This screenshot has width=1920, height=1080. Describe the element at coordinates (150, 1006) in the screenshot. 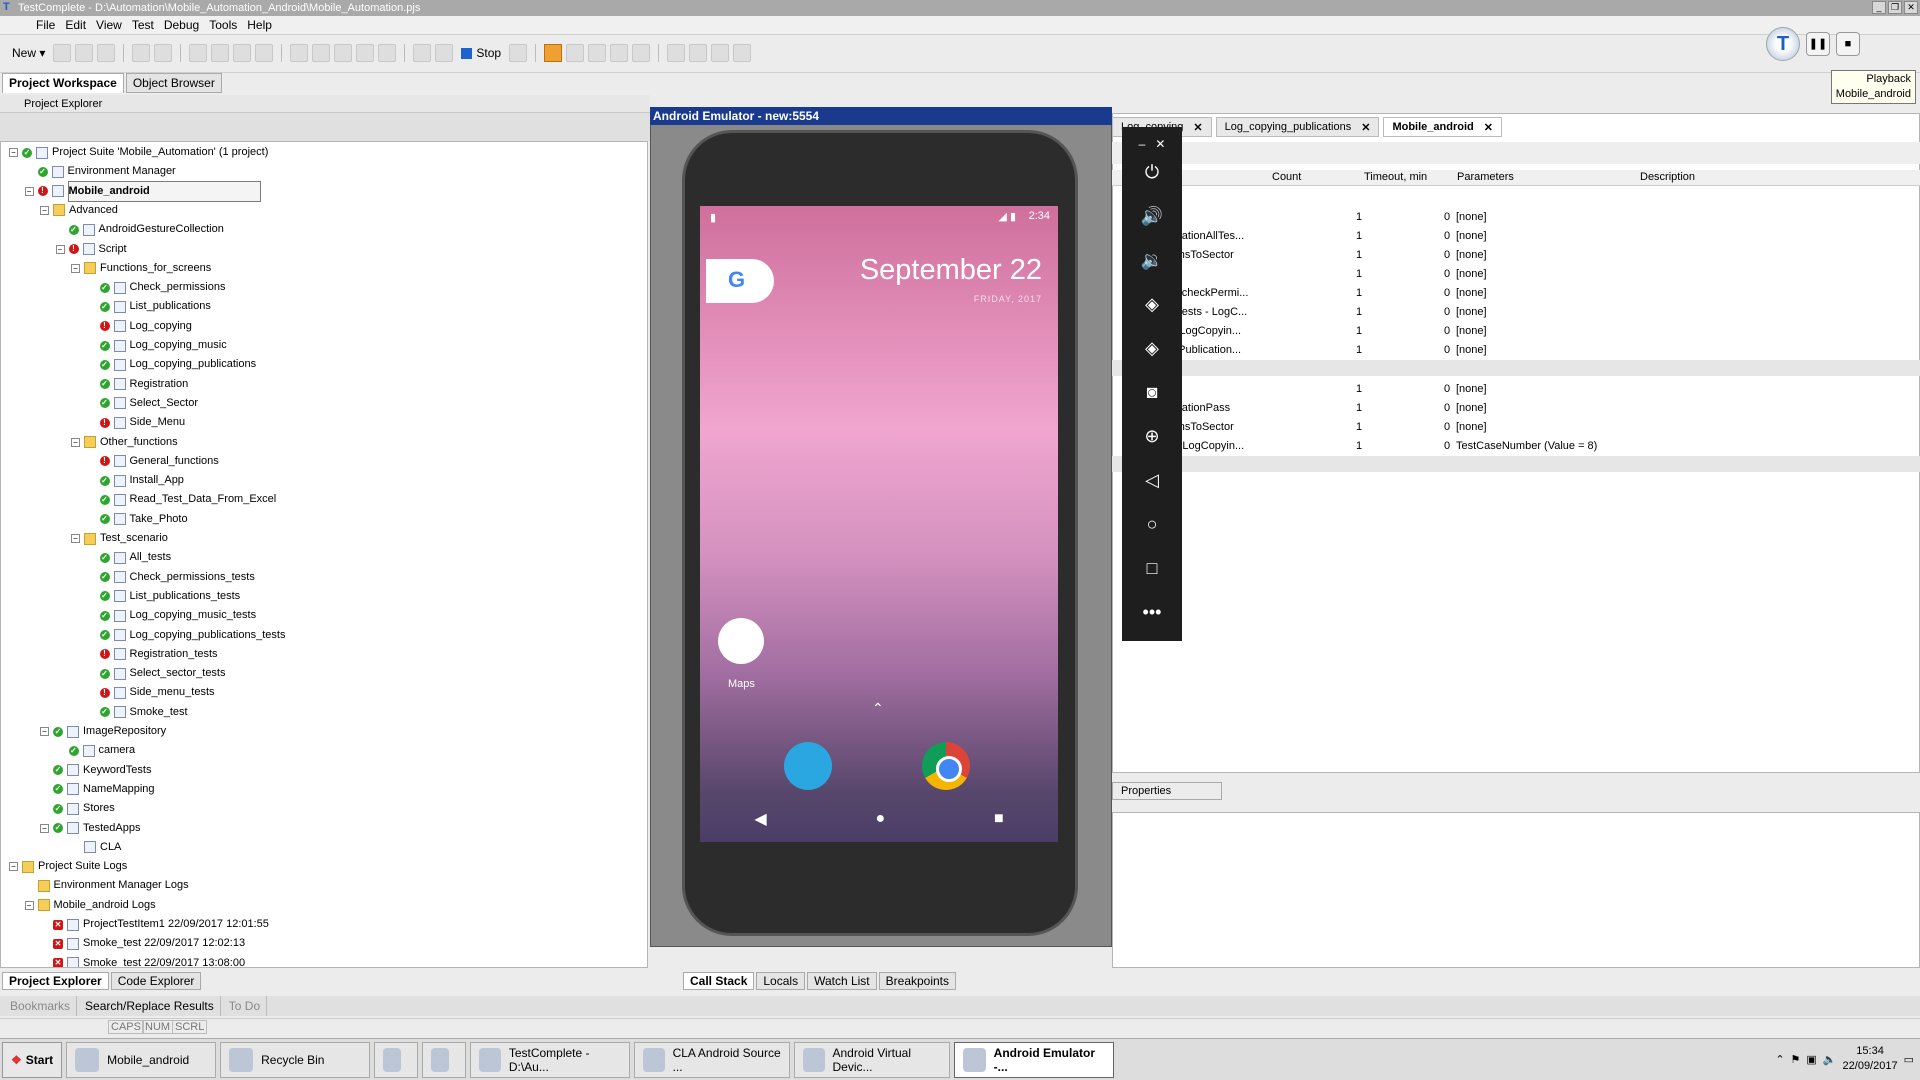

I see `tab-search-replace: Search/Replace Results` at that location.